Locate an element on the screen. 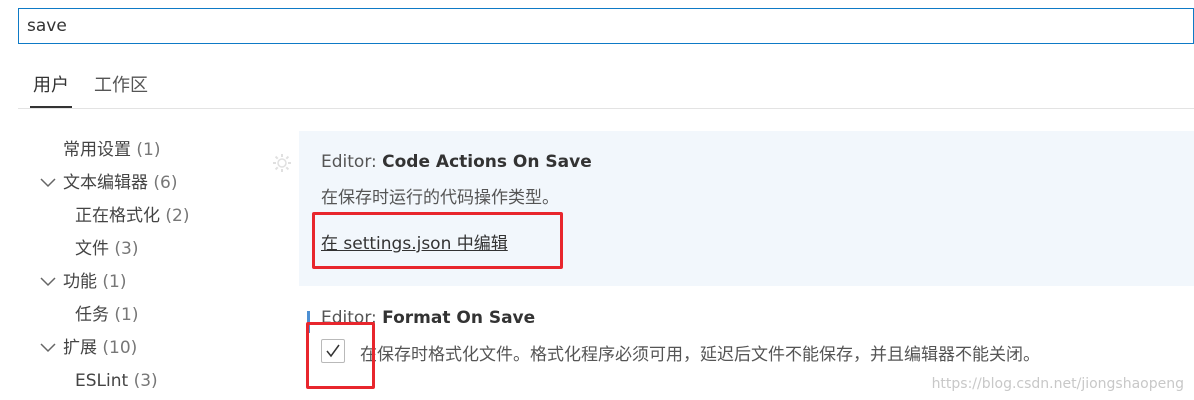 The height and width of the screenshot is (400, 1194). toc-item-files: 文件 (3) is located at coordinates (107, 249).